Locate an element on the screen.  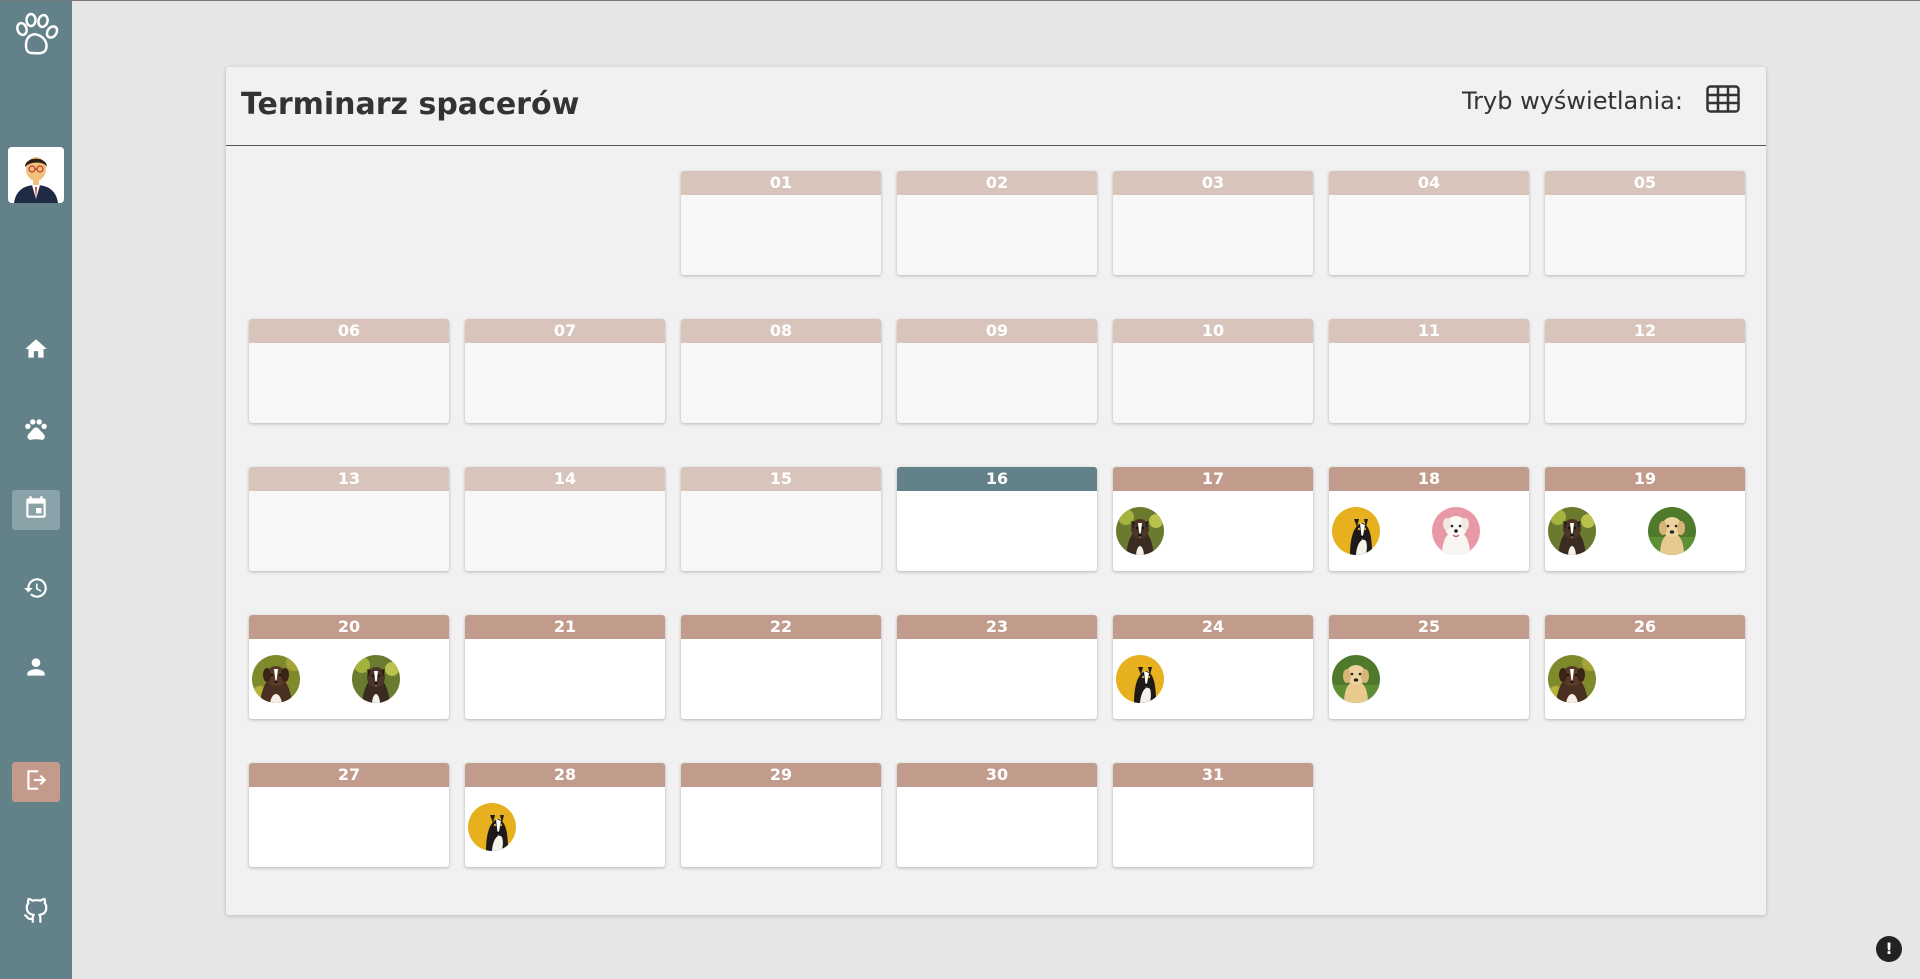
day-number: 21 is located at coordinates (565, 627).